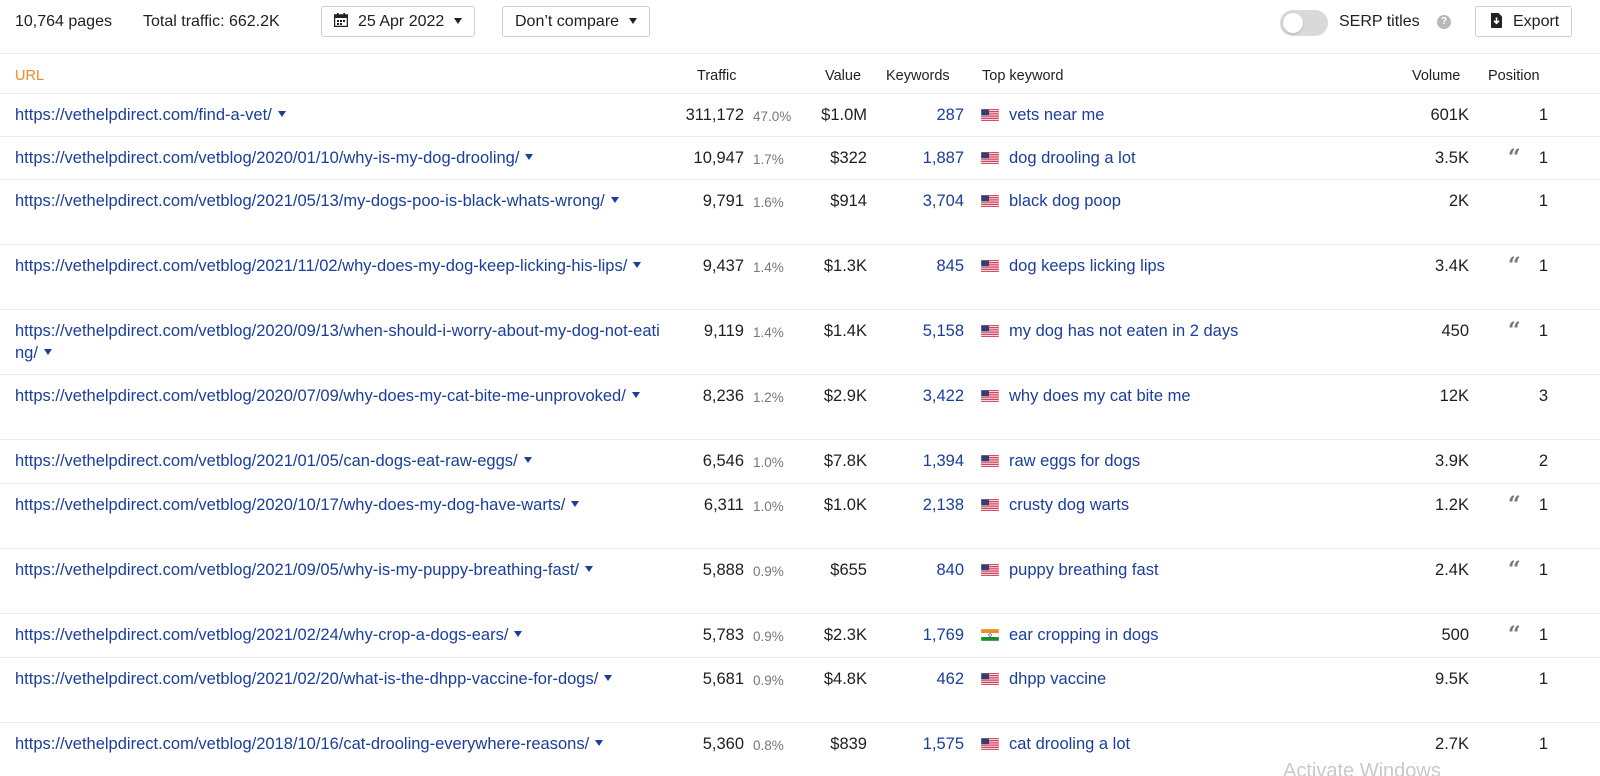 The height and width of the screenshot is (776, 1600). Describe the element at coordinates (1065, 201) in the screenshot. I see `top-keyword-link: black dog poop` at that location.